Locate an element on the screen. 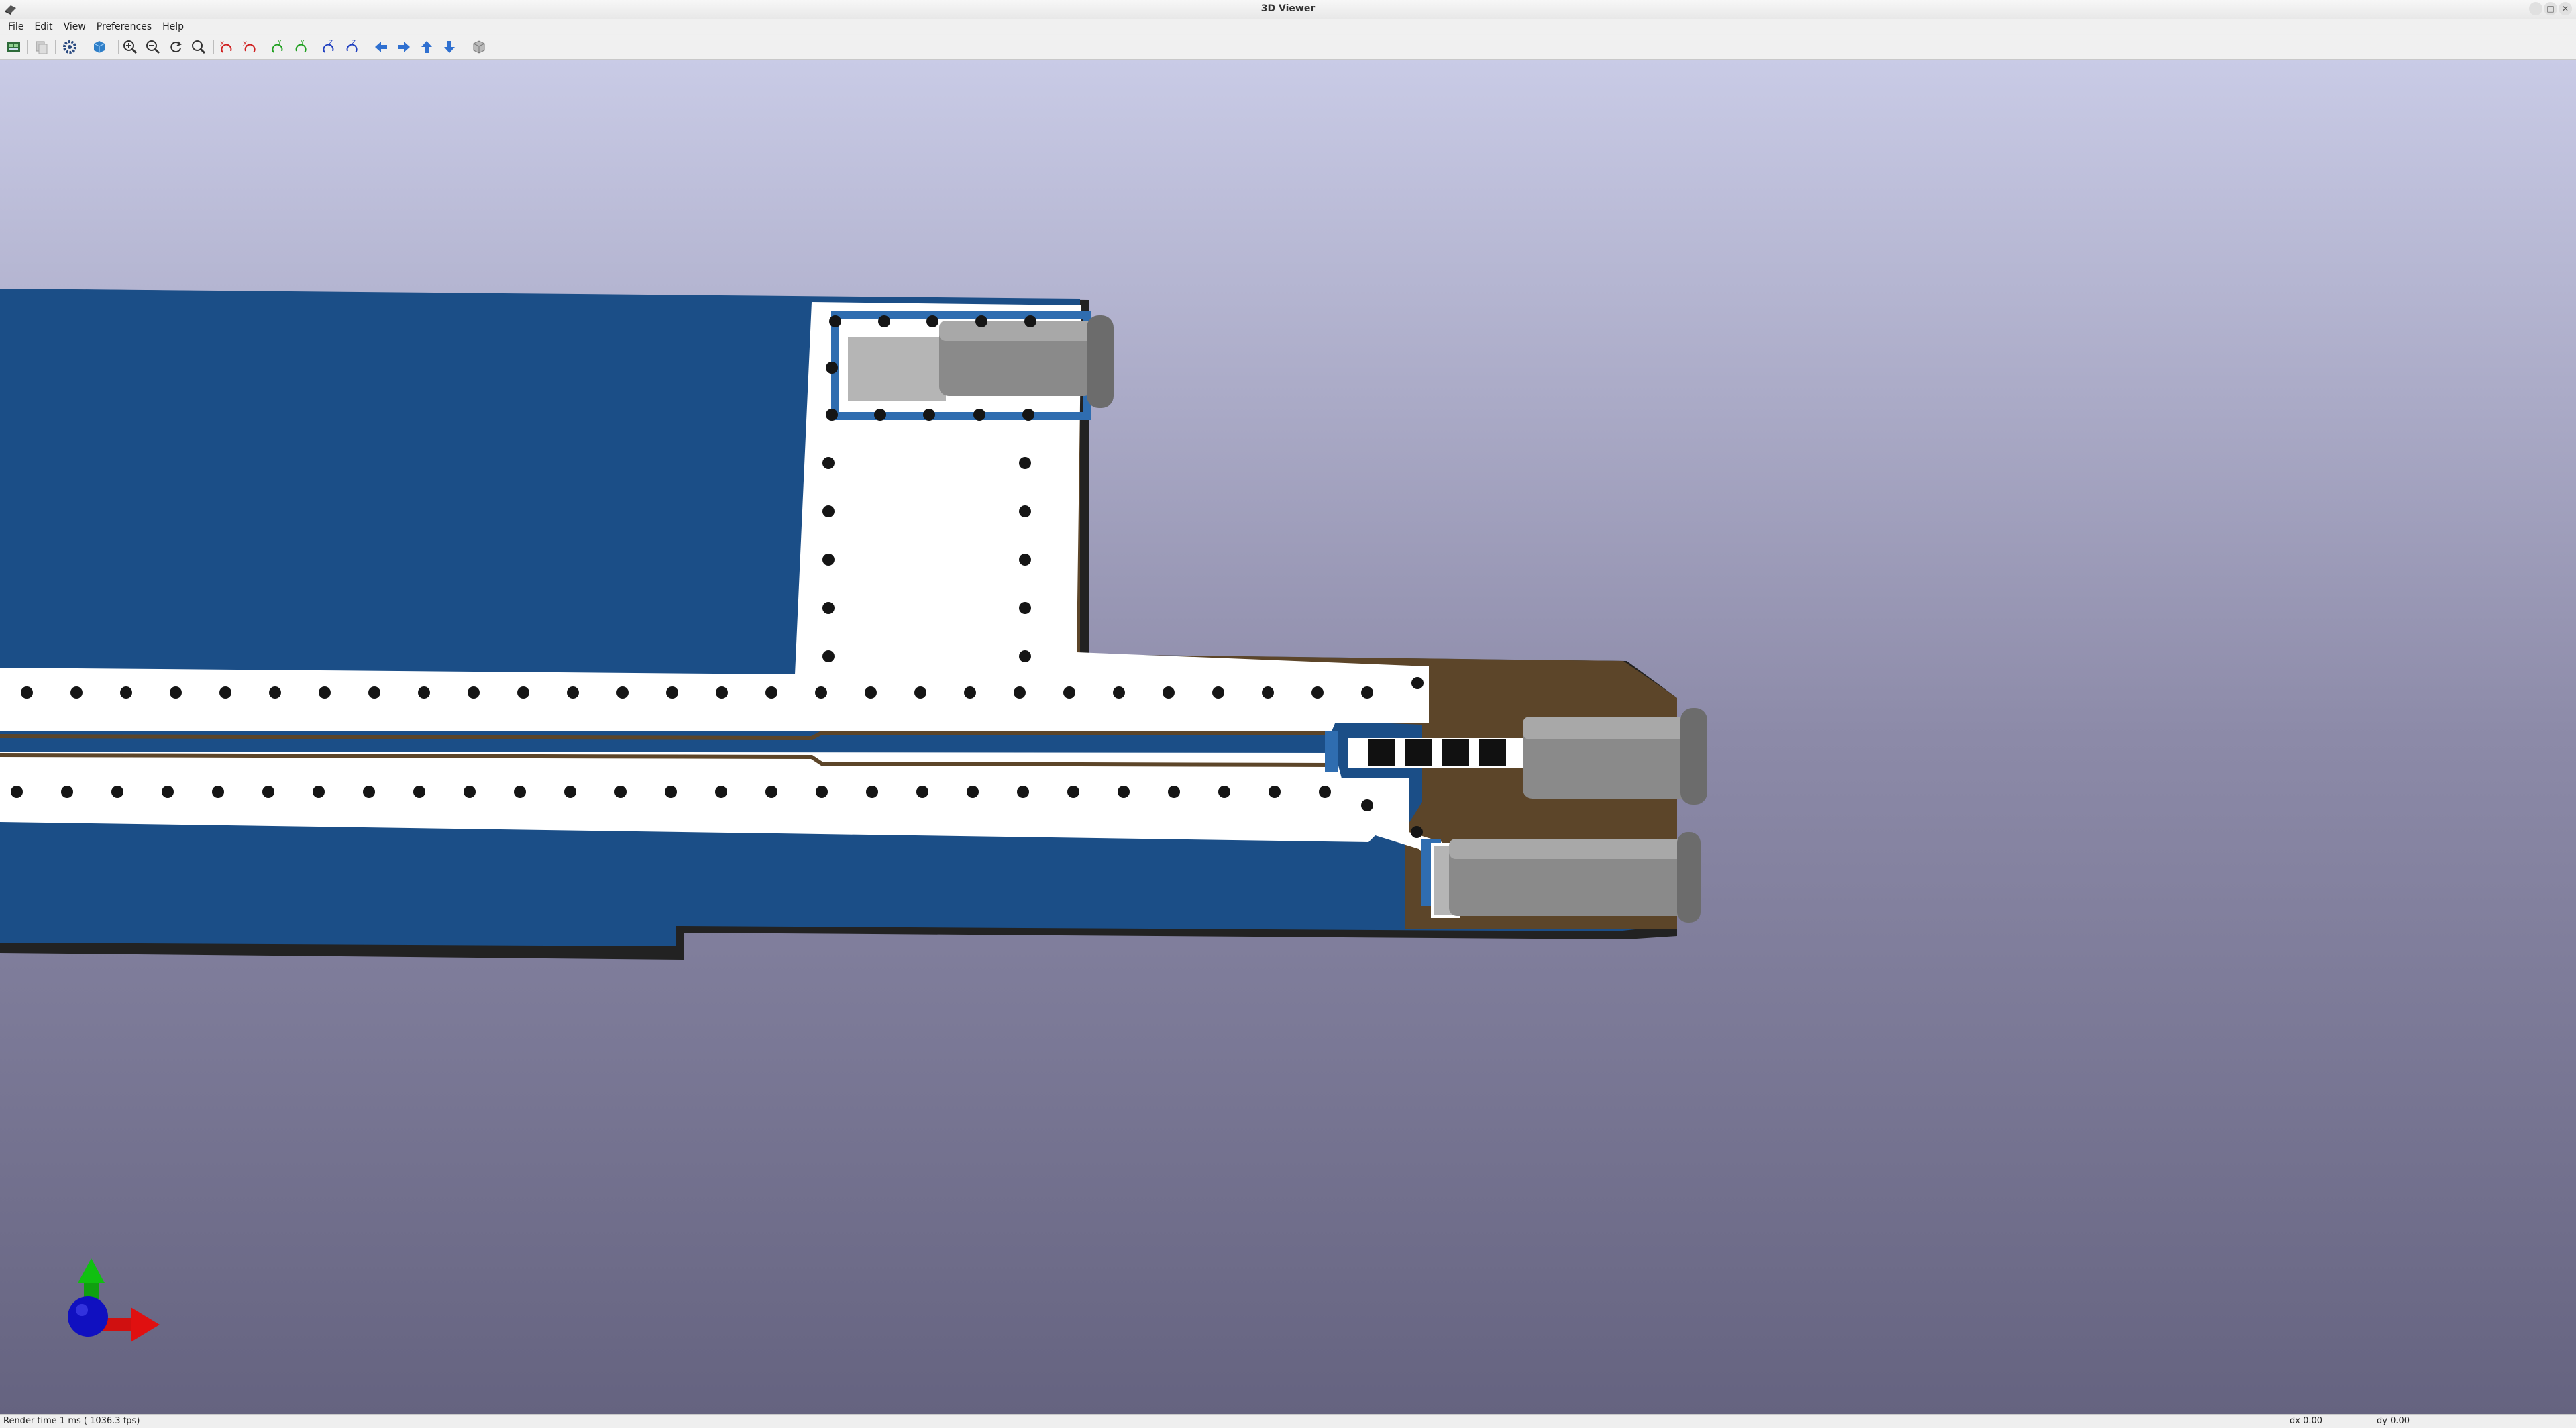  raytracing-cube-icon is located at coordinates (99, 47).